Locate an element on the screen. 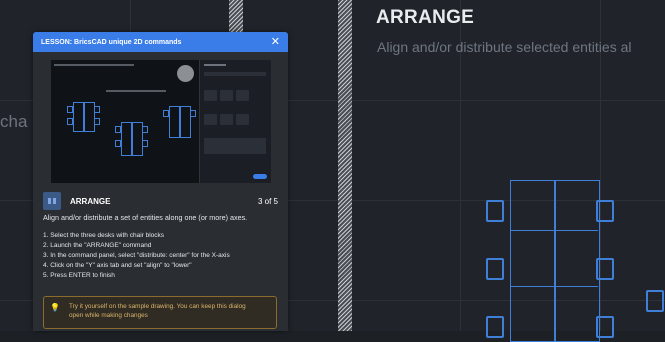 The height and width of the screenshot is (342, 665). dialog-title: LESSON: BricsCAD unique 2D commands is located at coordinates (111, 42).